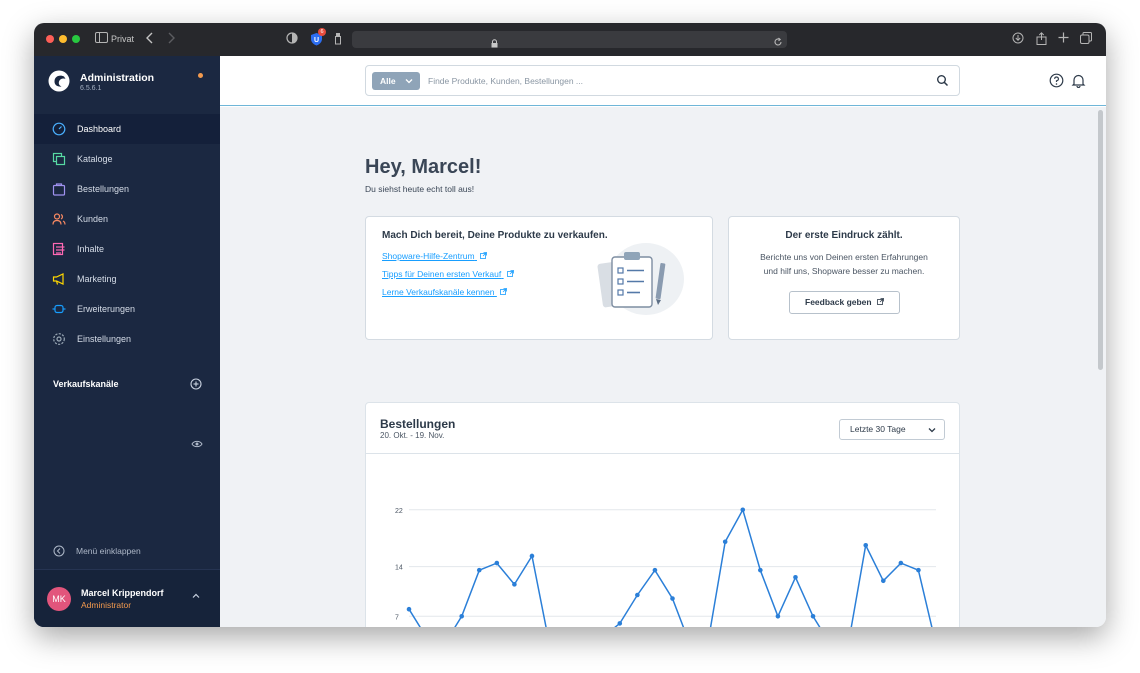 Image resolution: width=1140 pixels, height=673 pixels. Describe the element at coordinates (127, 189) in the screenshot. I see `sidebar-item-bestellungen: Bestellungen` at that location.